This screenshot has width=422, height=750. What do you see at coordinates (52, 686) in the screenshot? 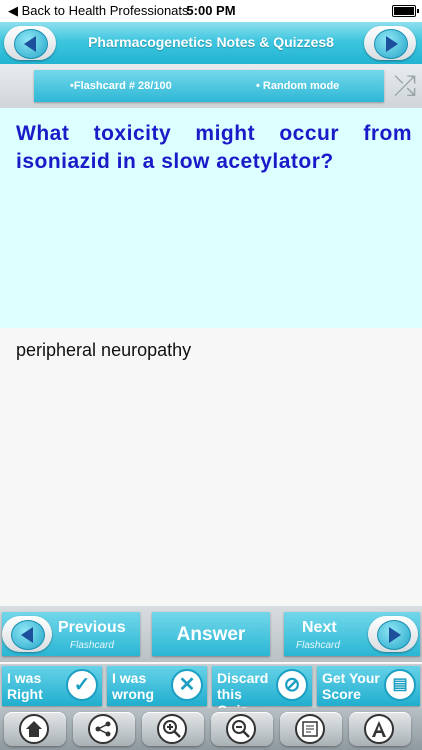
I see `i-was-right-button: I was Right ✓` at bounding box center [52, 686].